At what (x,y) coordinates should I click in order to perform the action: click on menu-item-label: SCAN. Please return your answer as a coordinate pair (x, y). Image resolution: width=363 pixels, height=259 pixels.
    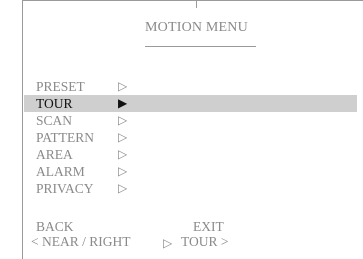
    Looking at the image, I should click on (54, 120).